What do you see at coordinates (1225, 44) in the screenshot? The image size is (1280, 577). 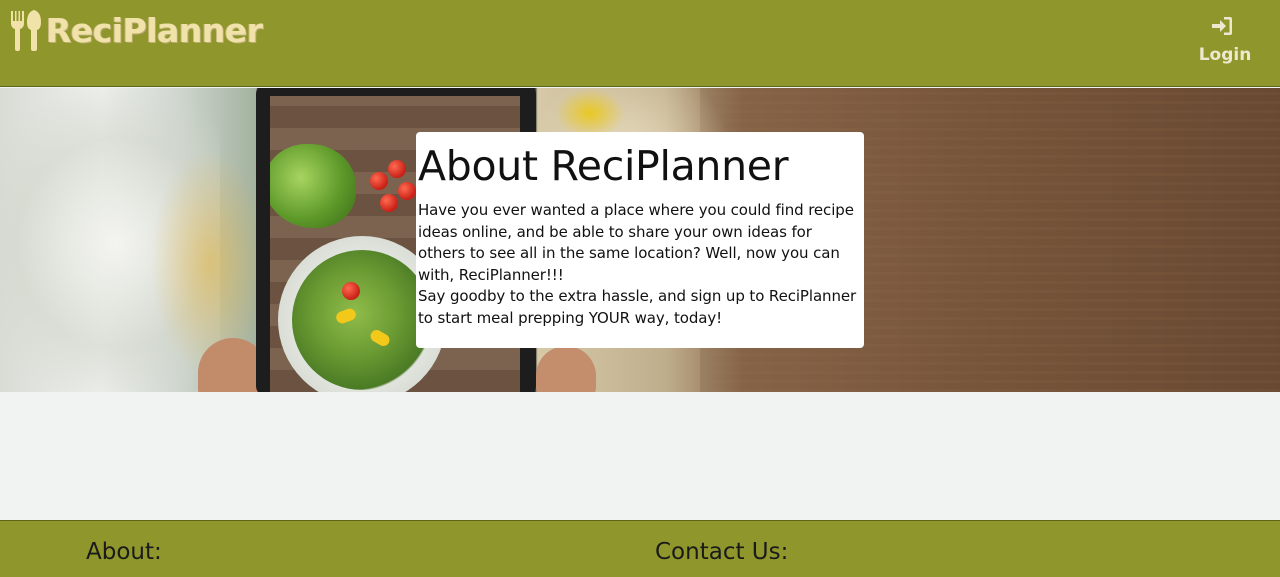 I see `login-link: Login` at bounding box center [1225, 44].